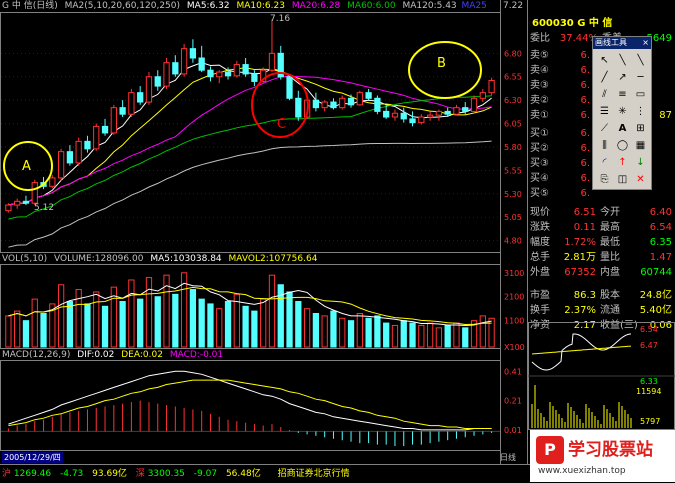 This screenshot has width=675, height=483. Describe the element at coordinates (610, 272) in the screenshot. I see `stat-label: 内盘` at that location.